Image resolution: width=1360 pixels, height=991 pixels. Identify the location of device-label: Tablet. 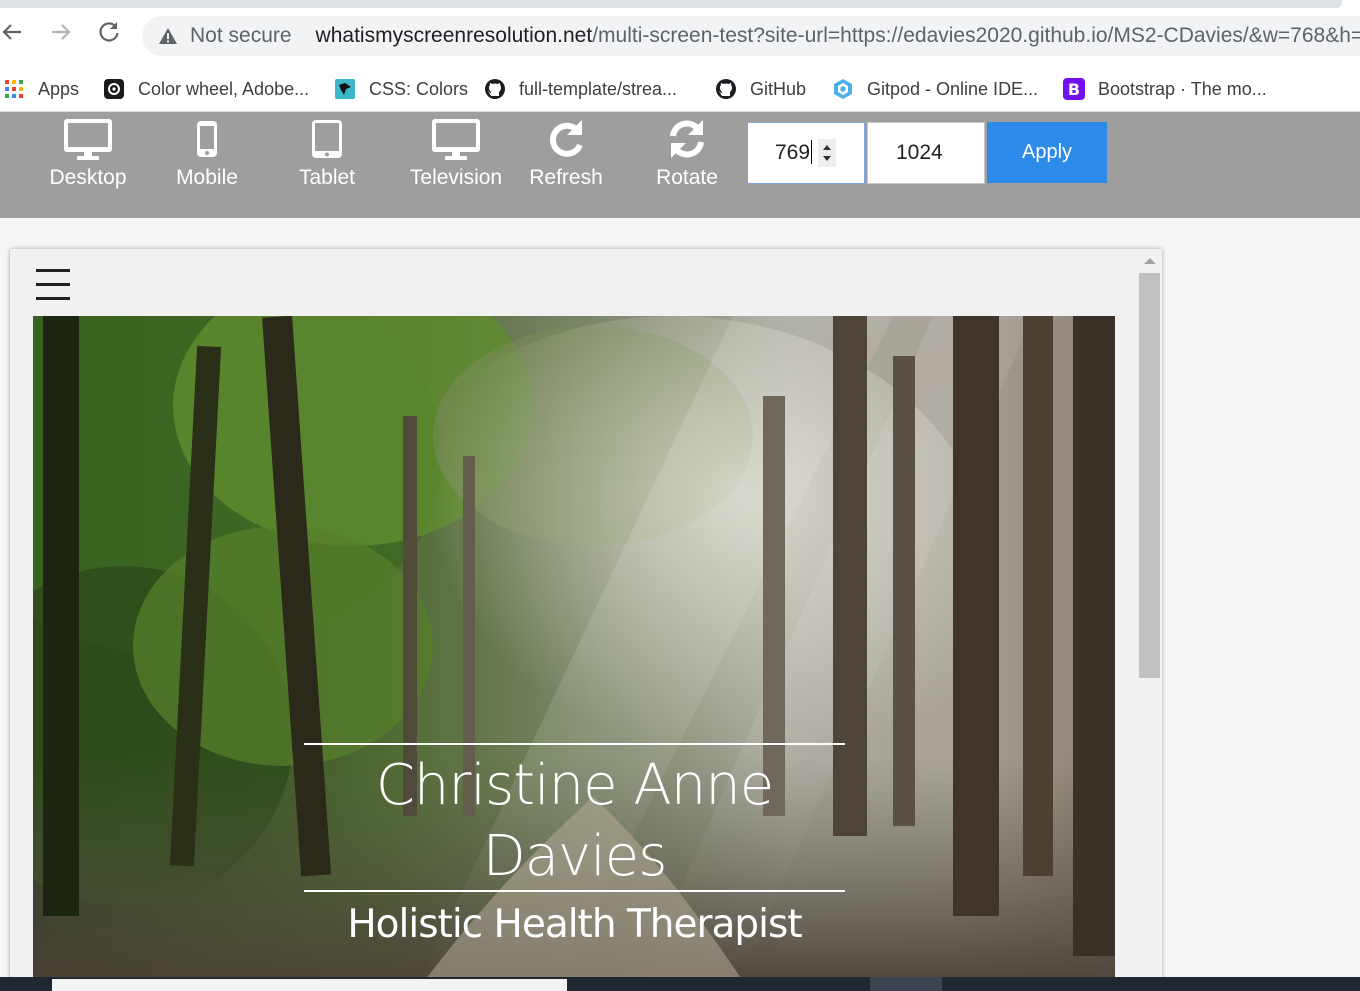
(327, 177).